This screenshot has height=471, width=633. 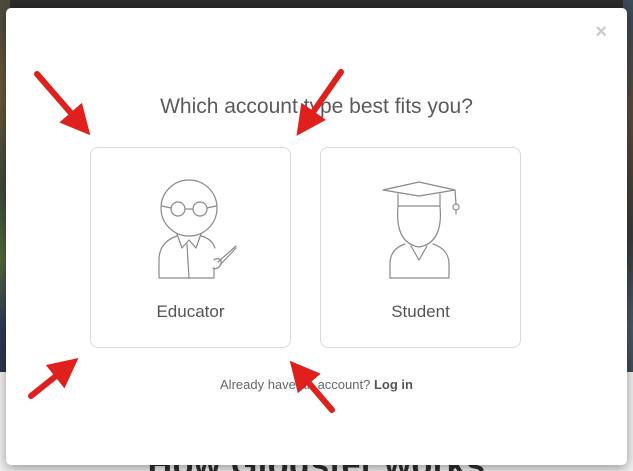 I want to click on login-prompt: Already have an account? Log in, so click(x=316, y=384).